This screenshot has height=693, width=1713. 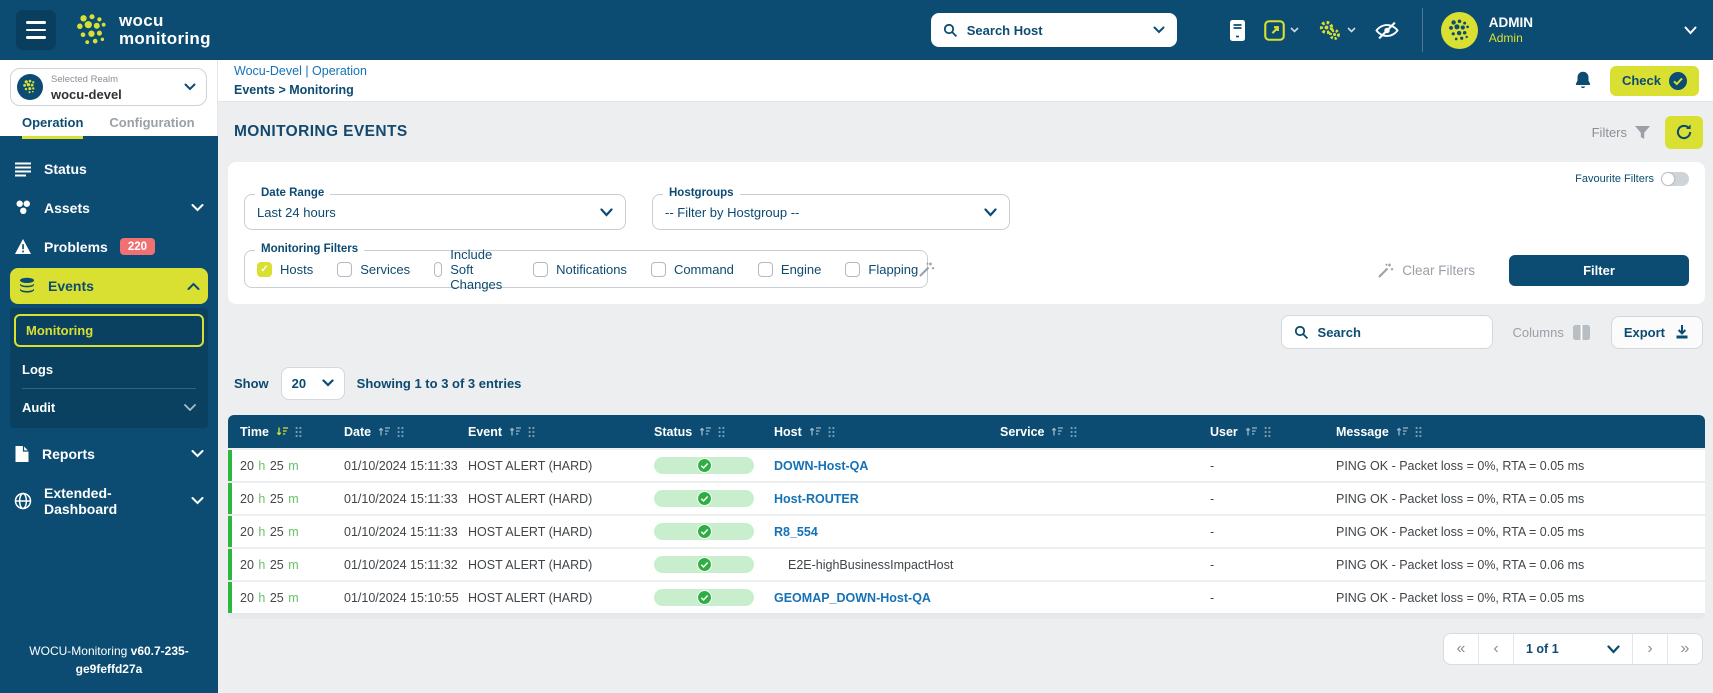 I want to click on hamburger-menu-button, so click(x=36, y=30).